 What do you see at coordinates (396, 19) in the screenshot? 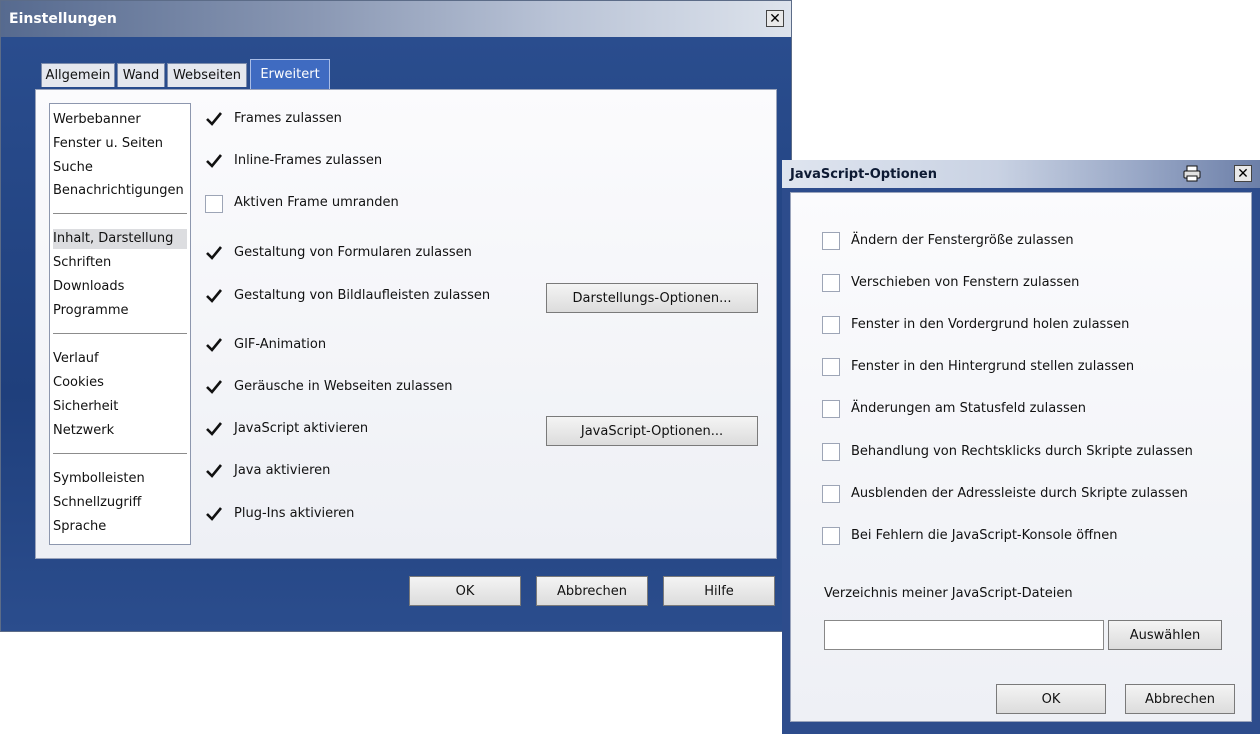
I see `settings-titlebar` at bounding box center [396, 19].